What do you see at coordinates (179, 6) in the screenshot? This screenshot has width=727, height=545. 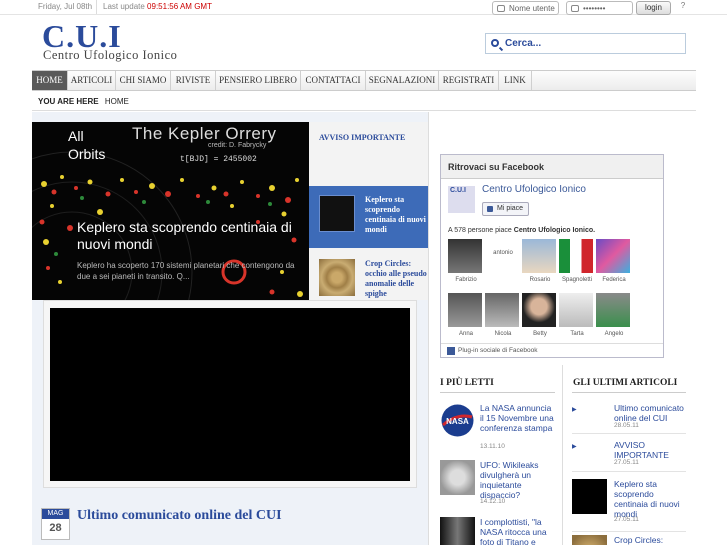 I see `last-update-time: 09:51:56 AM GMT` at bounding box center [179, 6].